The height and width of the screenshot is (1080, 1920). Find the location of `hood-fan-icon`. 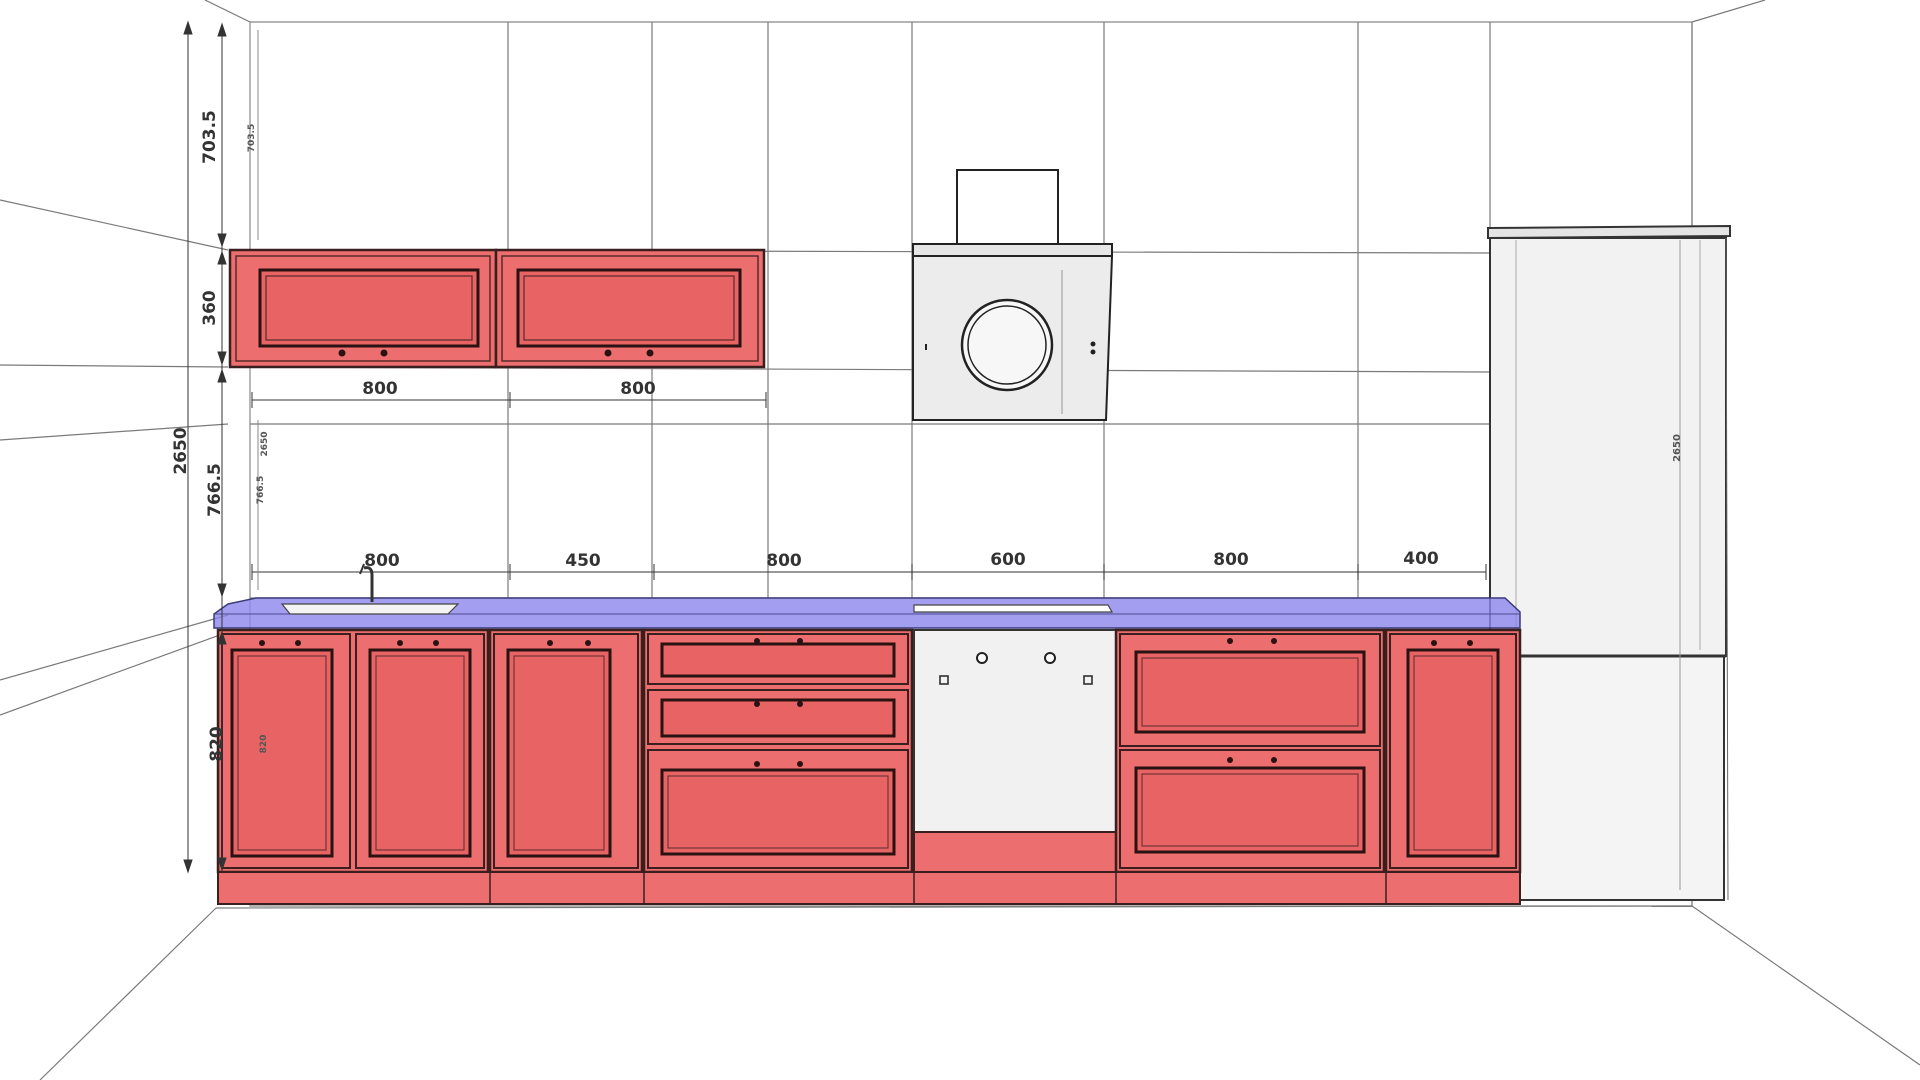

hood-fan-icon is located at coordinates (1007, 345).